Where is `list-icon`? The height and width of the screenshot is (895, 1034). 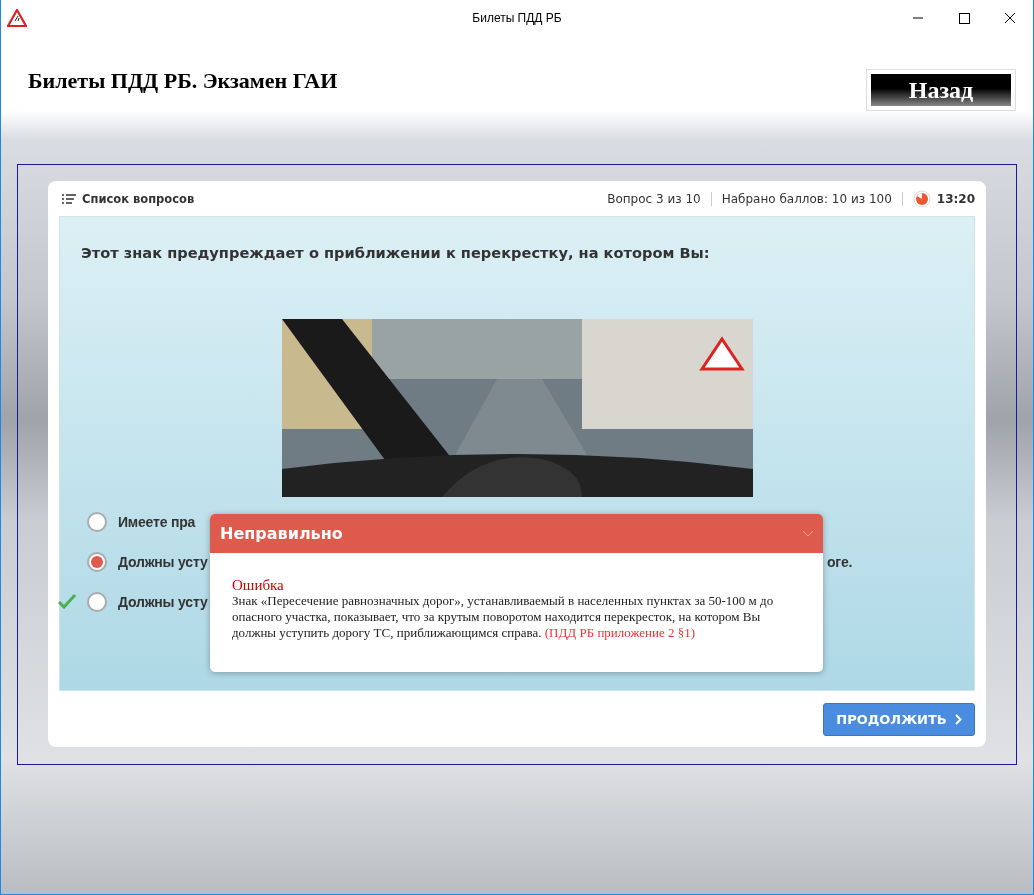 list-icon is located at coordinates (69, 198).